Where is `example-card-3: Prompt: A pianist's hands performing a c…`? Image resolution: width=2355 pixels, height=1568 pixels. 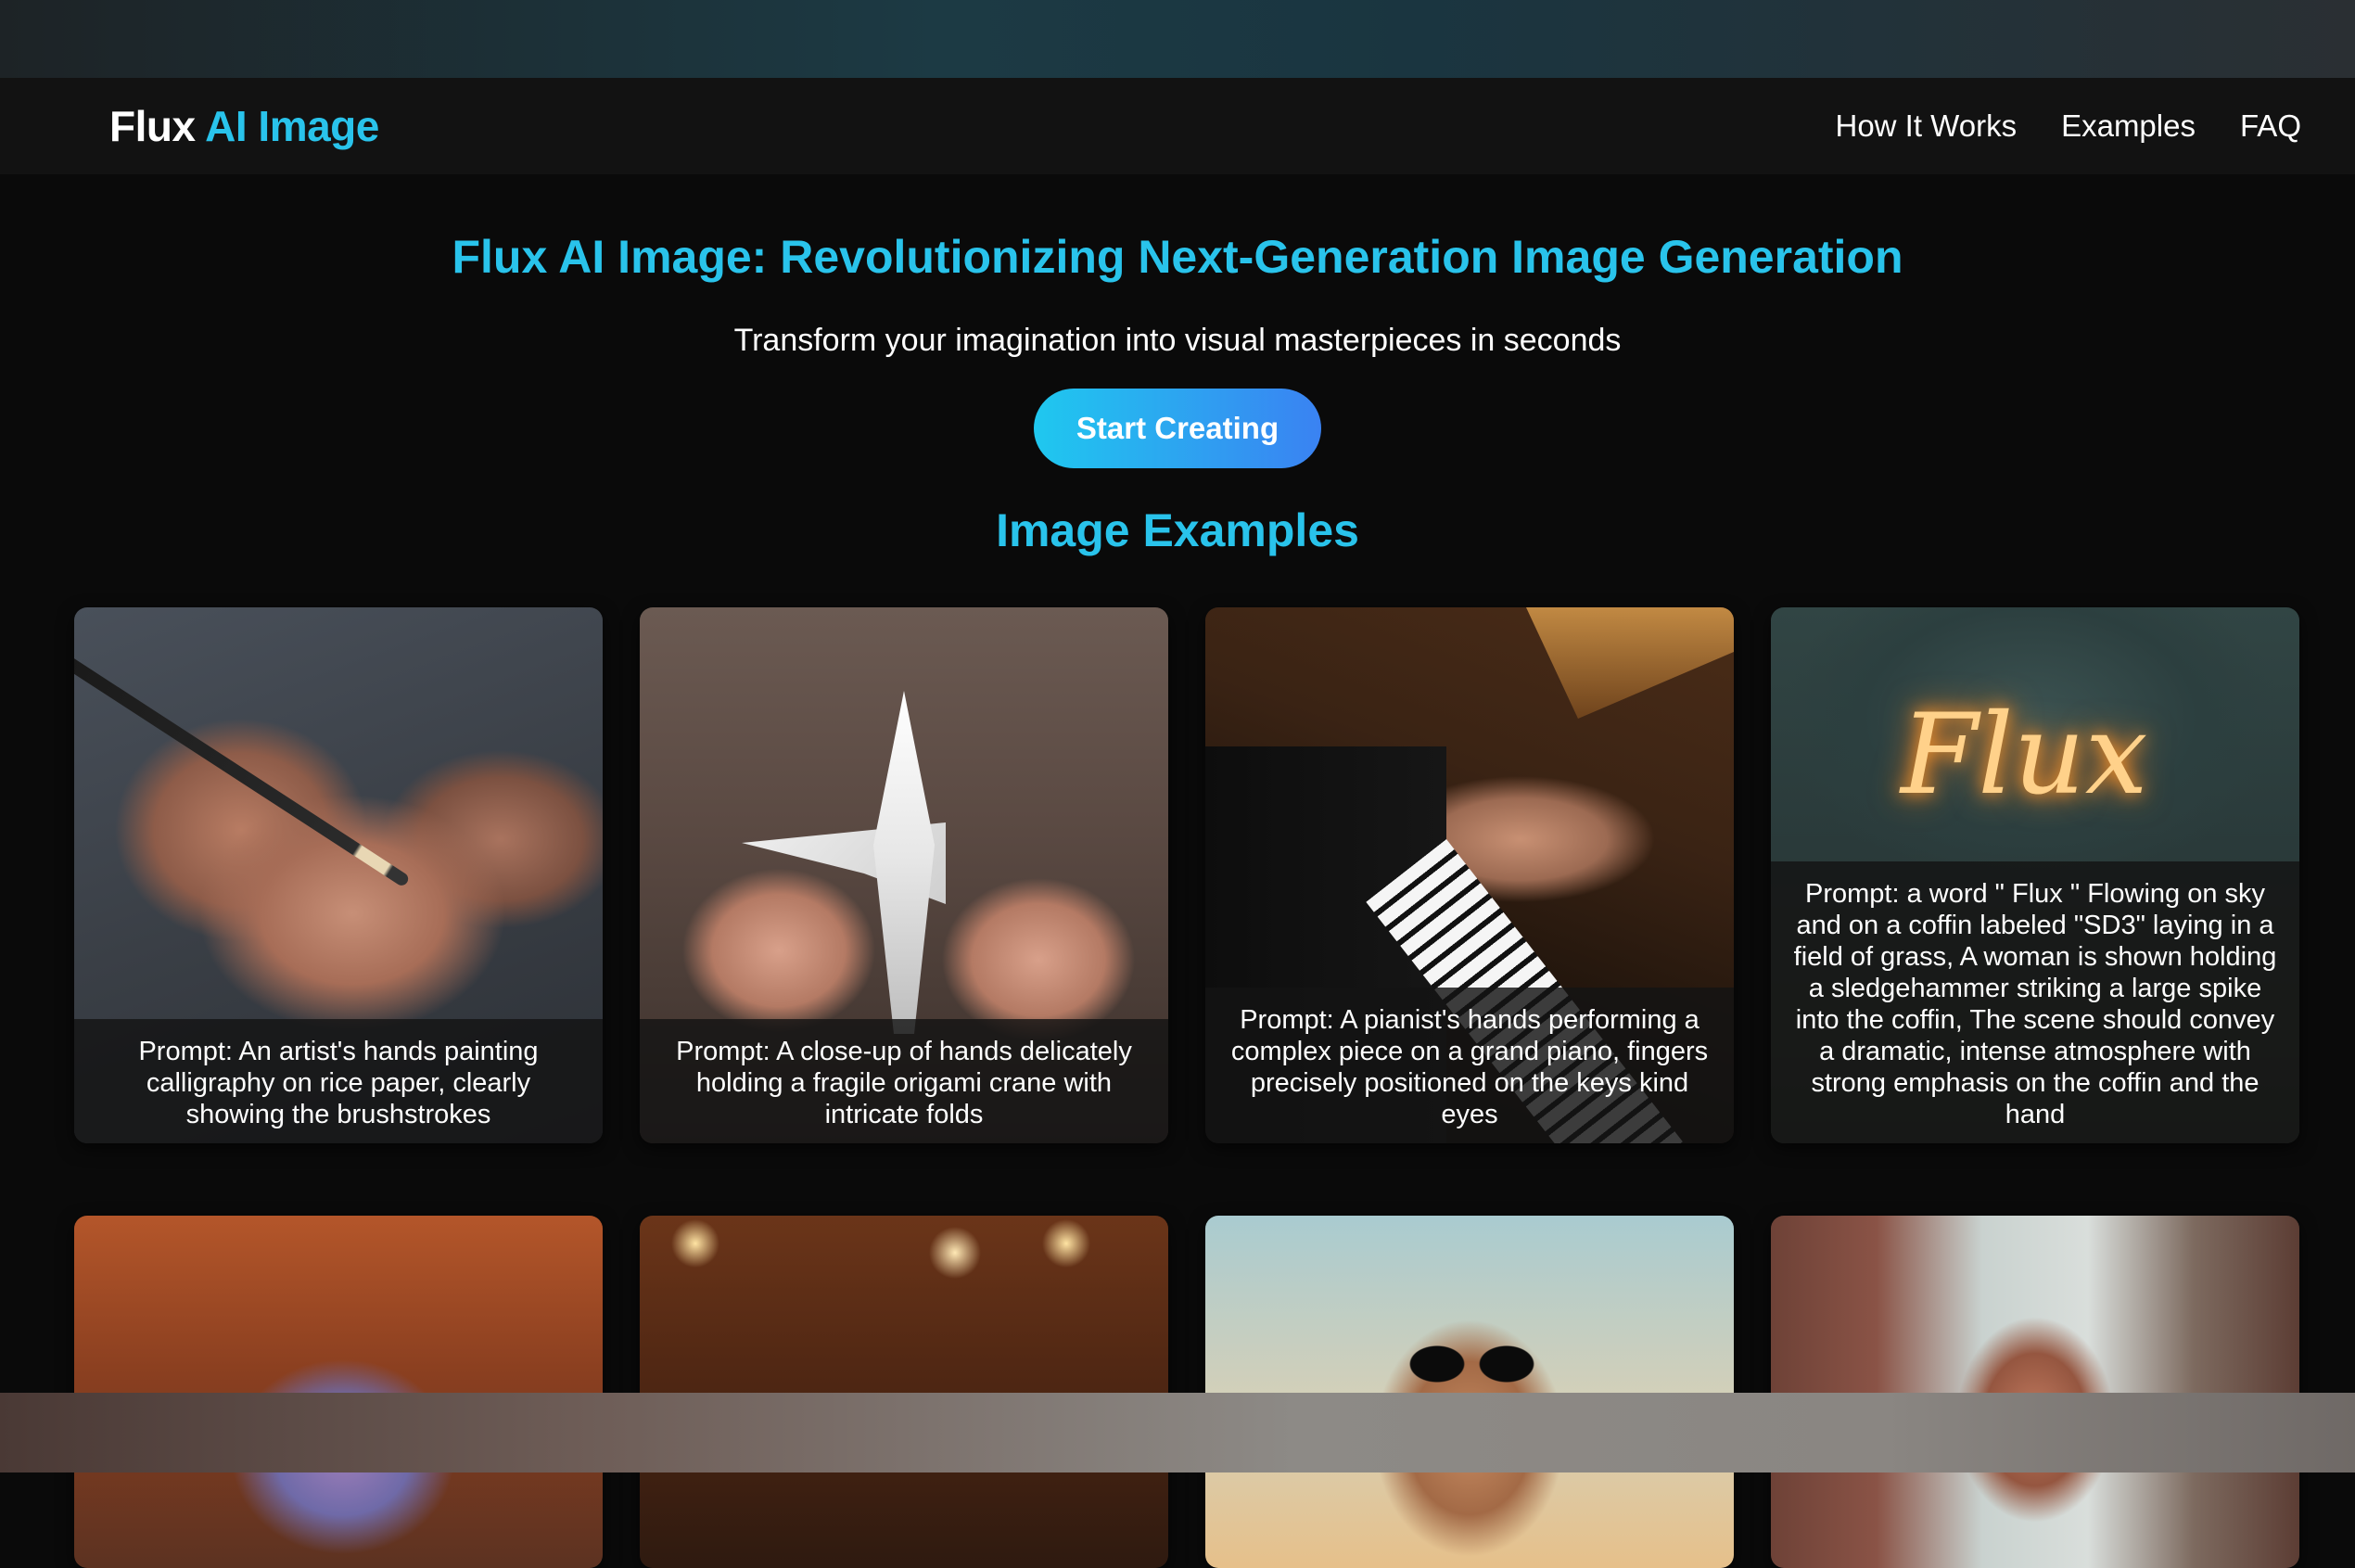 example-card-3: Prompt: A pianist's hands performing a c… is located at coordinates (1469, 875).